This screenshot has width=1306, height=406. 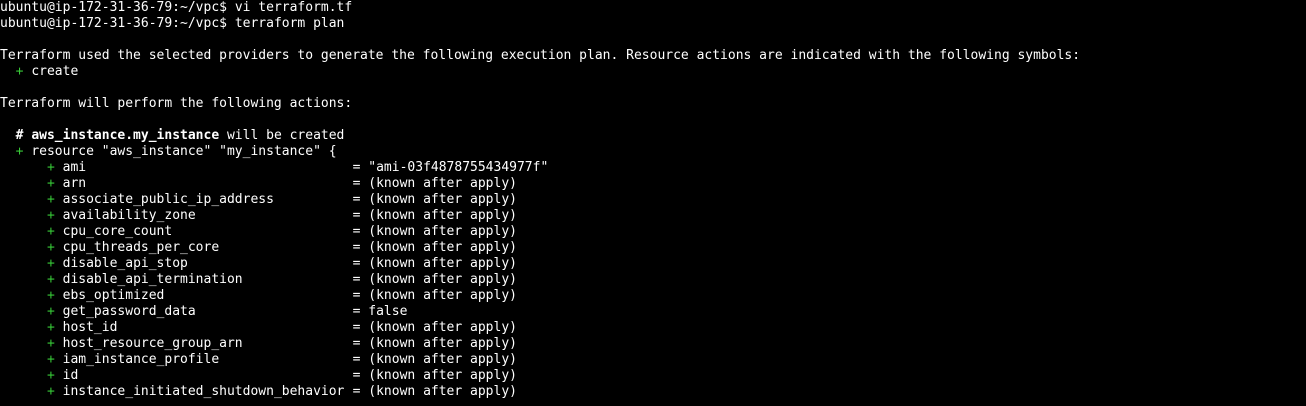 I want to click on resource-attribute-line: + ami = "ami-03f4878755434977f", so click(x=653, y=168).